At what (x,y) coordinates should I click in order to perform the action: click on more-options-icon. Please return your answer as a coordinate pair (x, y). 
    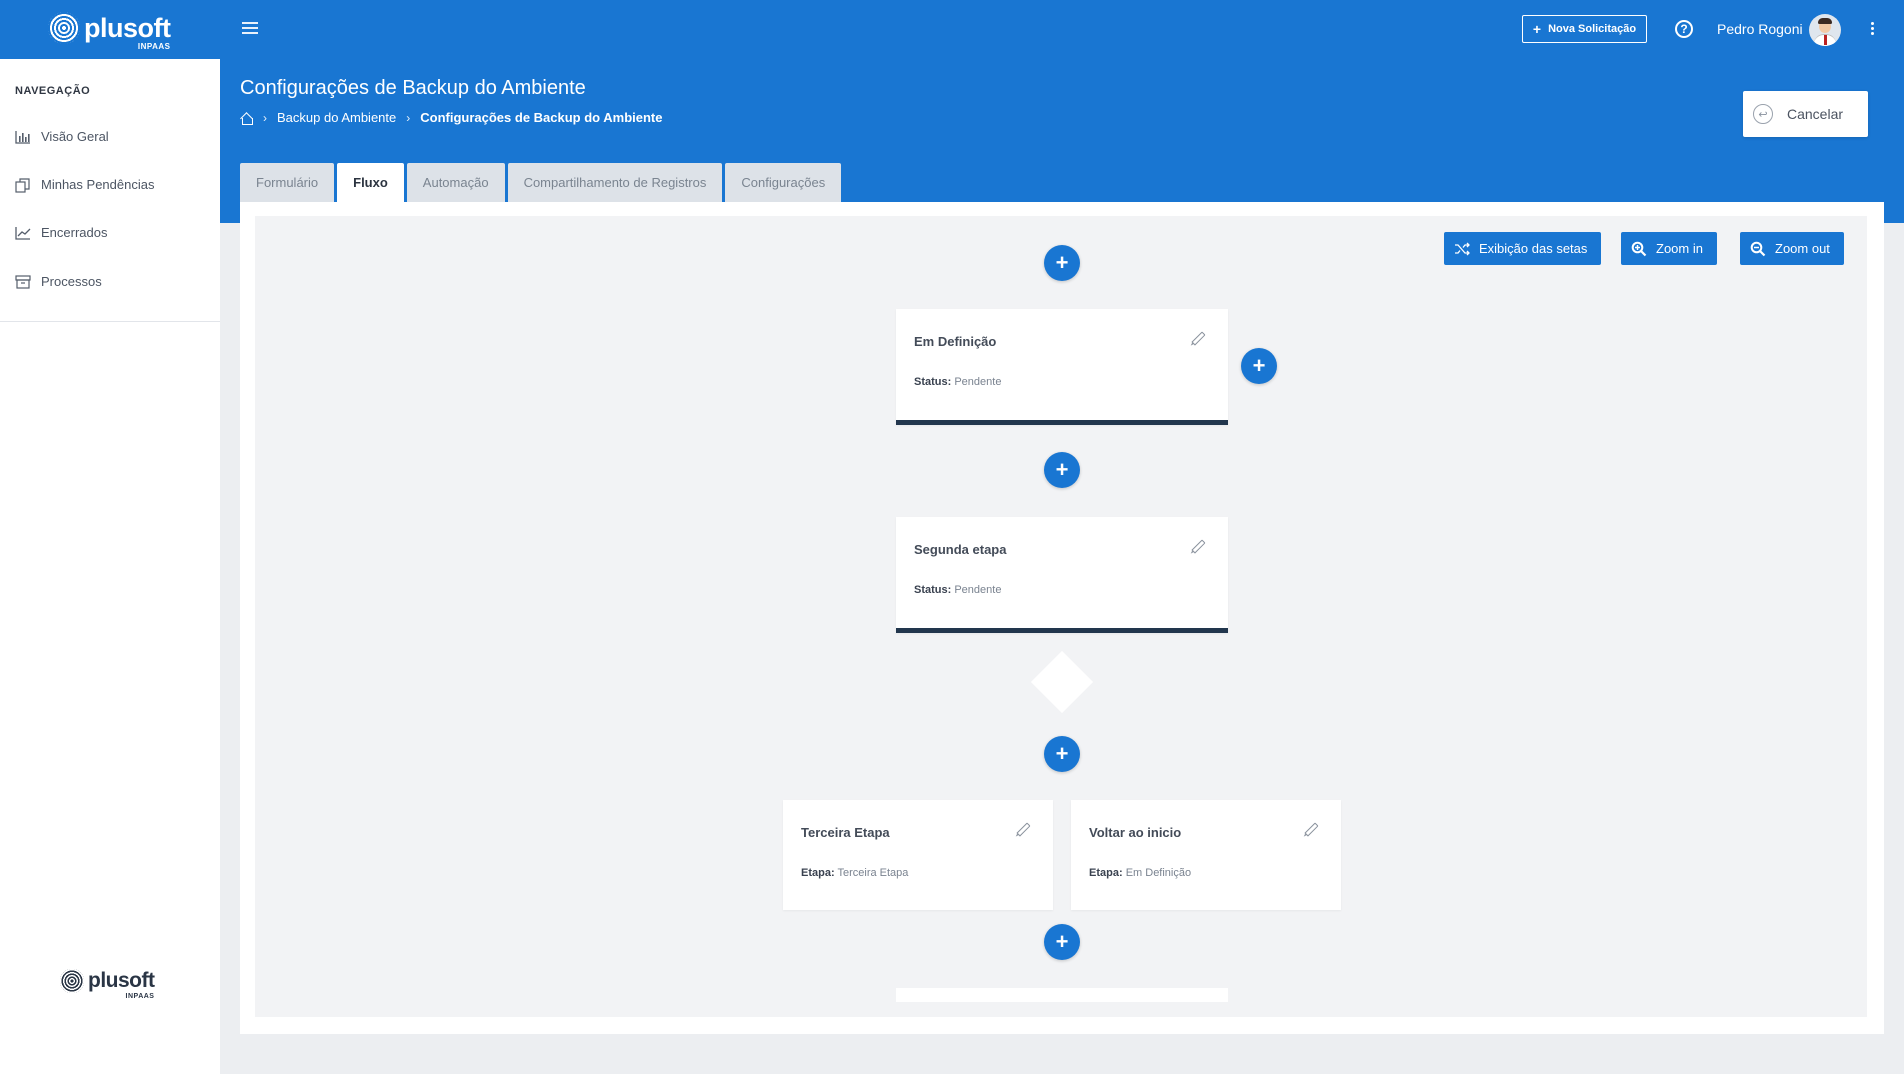
    Looking at the image, I should click on (1873, 29).